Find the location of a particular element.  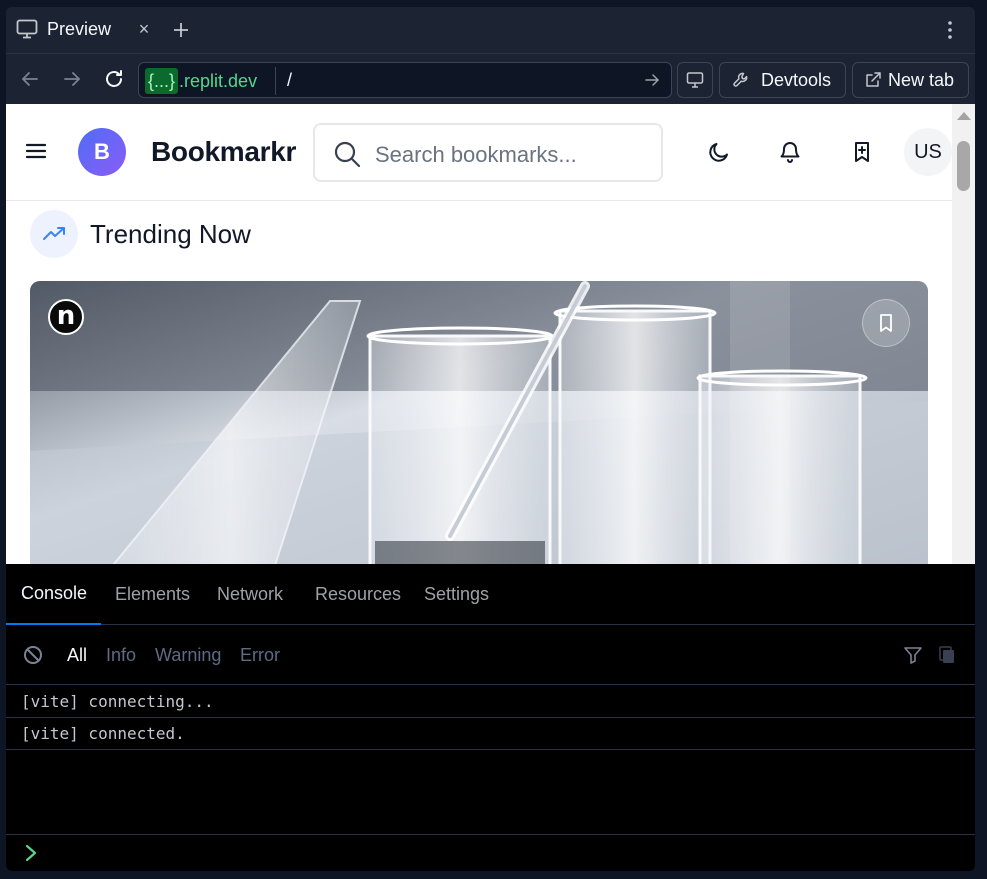

address-row: {...} .replit.dev / Devtools New tab is located at coordinates (490, 79).